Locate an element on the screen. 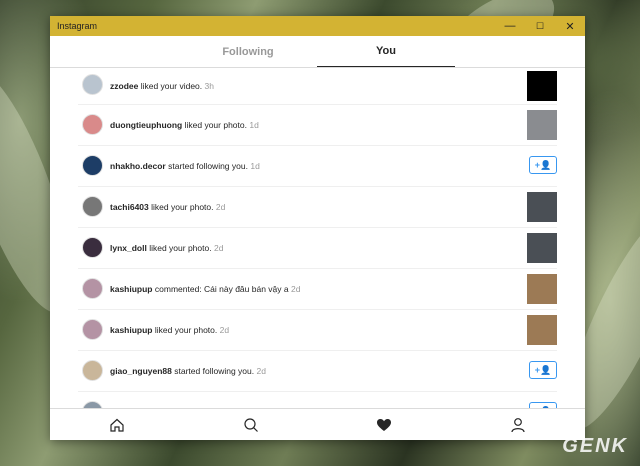 This screenshot has height=466, width=640. notification-time: 3h is located at coordinates (209, 86).